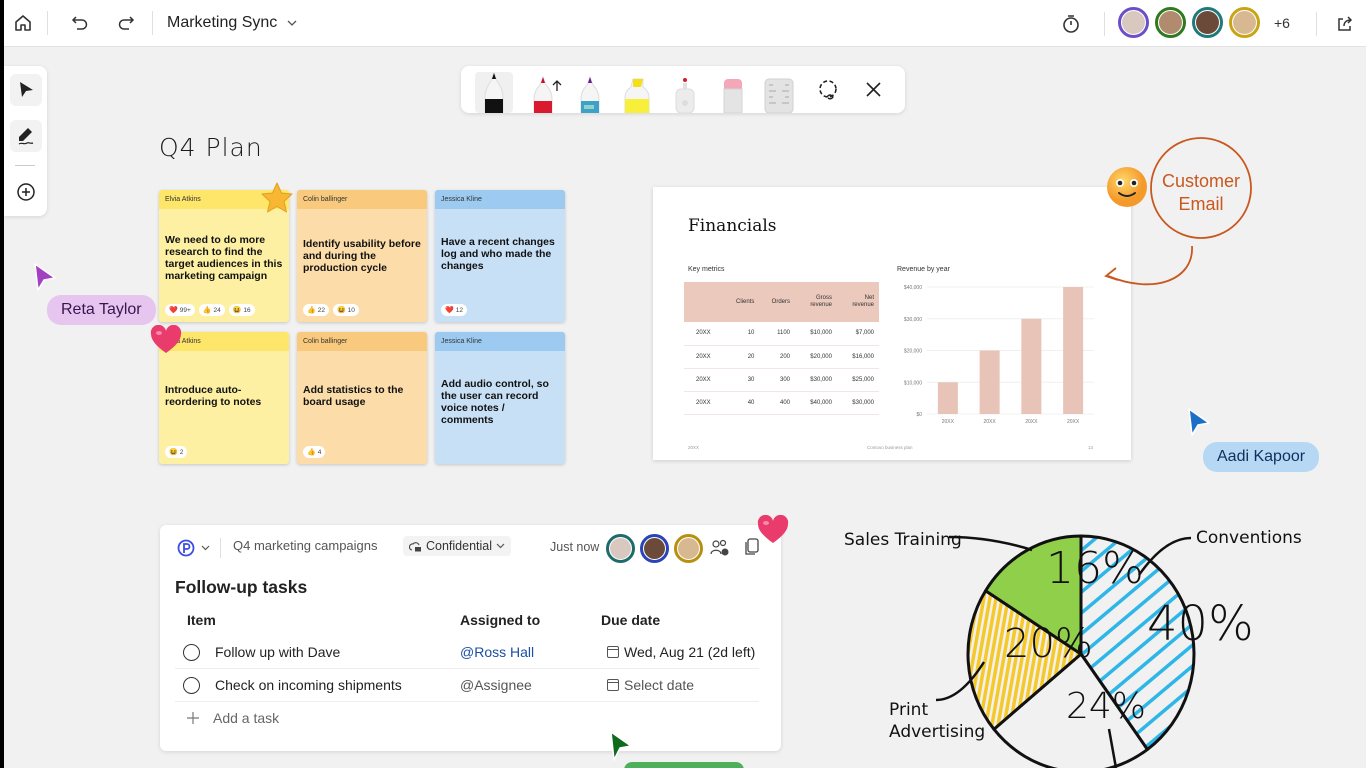 Image resolution: width=1366 pixels, height=768 pixels. I want to click on highlighter-button, so click(637, 95).